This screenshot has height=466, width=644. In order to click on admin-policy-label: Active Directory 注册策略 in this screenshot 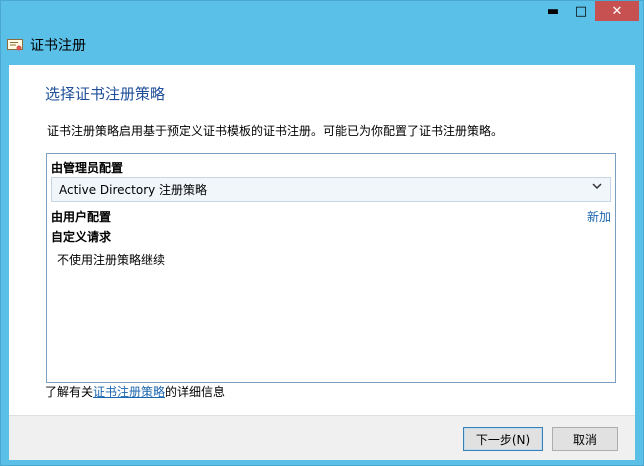, I will do `click(133, 190)`.